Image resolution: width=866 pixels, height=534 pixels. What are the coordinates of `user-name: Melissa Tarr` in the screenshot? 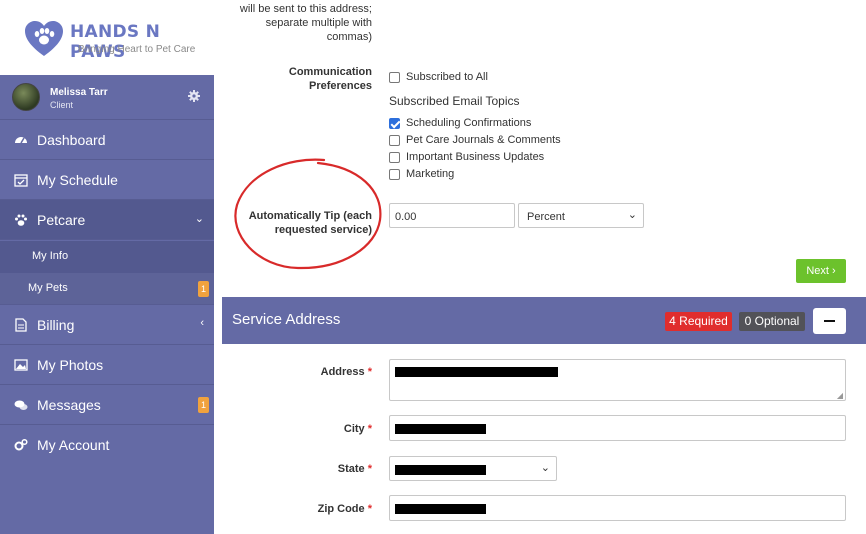 It's located at (79, 92).